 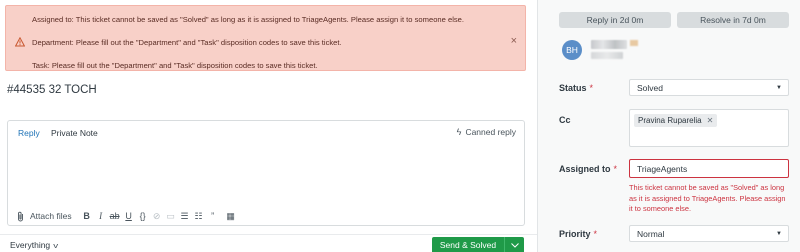 I want to click on warning-triangle-icon, so click(x=20, y=42).